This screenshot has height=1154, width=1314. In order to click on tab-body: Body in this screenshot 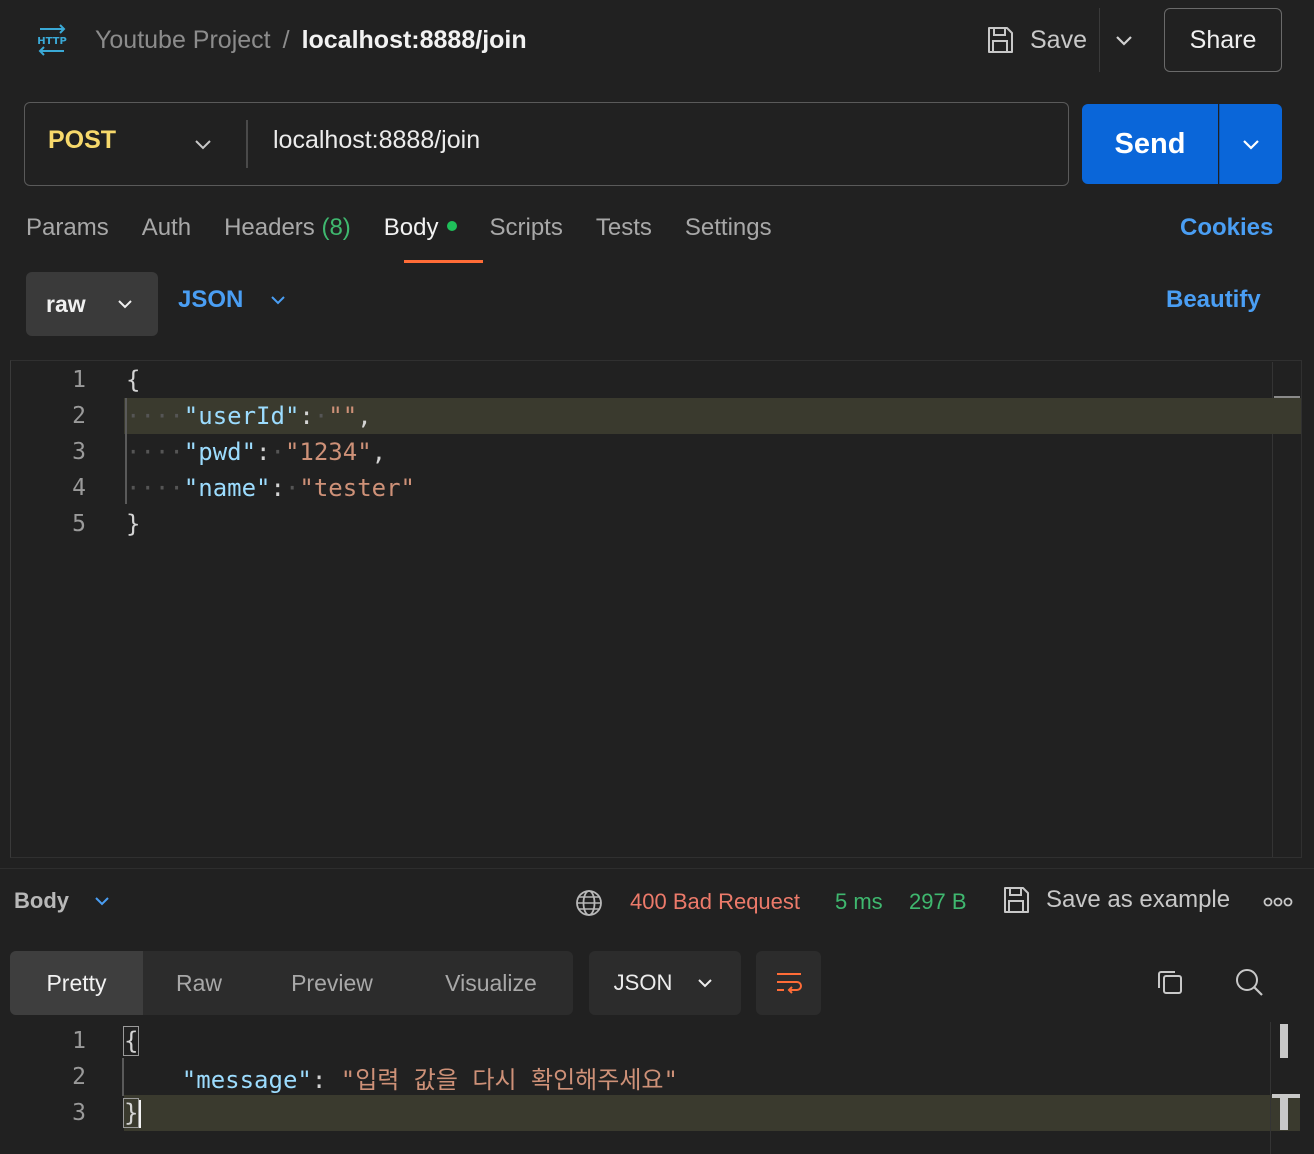, I will do `click(420, 232)`.